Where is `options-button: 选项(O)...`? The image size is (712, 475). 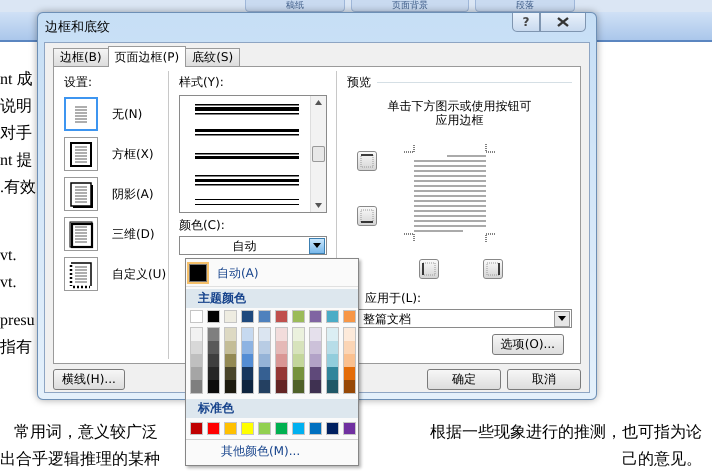
options-button: 选项(O)... is located at coordinates (528, 344).